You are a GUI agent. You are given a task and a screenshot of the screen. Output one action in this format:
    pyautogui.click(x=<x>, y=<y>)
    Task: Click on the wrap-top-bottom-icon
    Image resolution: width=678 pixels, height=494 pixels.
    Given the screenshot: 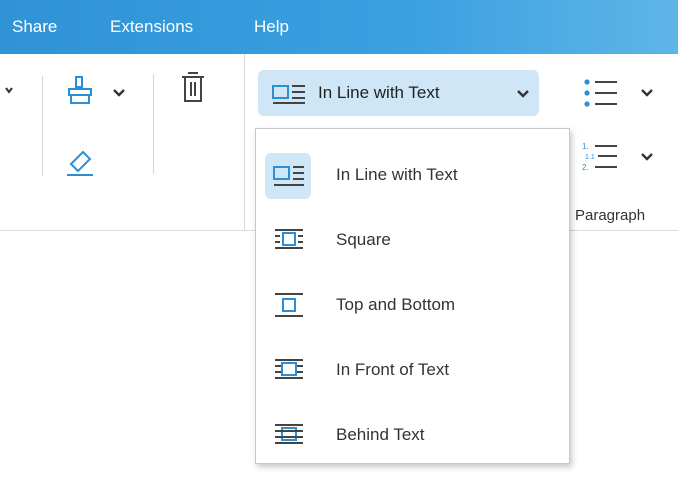 What is the action you would take?
    pyautogui.click(x=288, y=306)
    